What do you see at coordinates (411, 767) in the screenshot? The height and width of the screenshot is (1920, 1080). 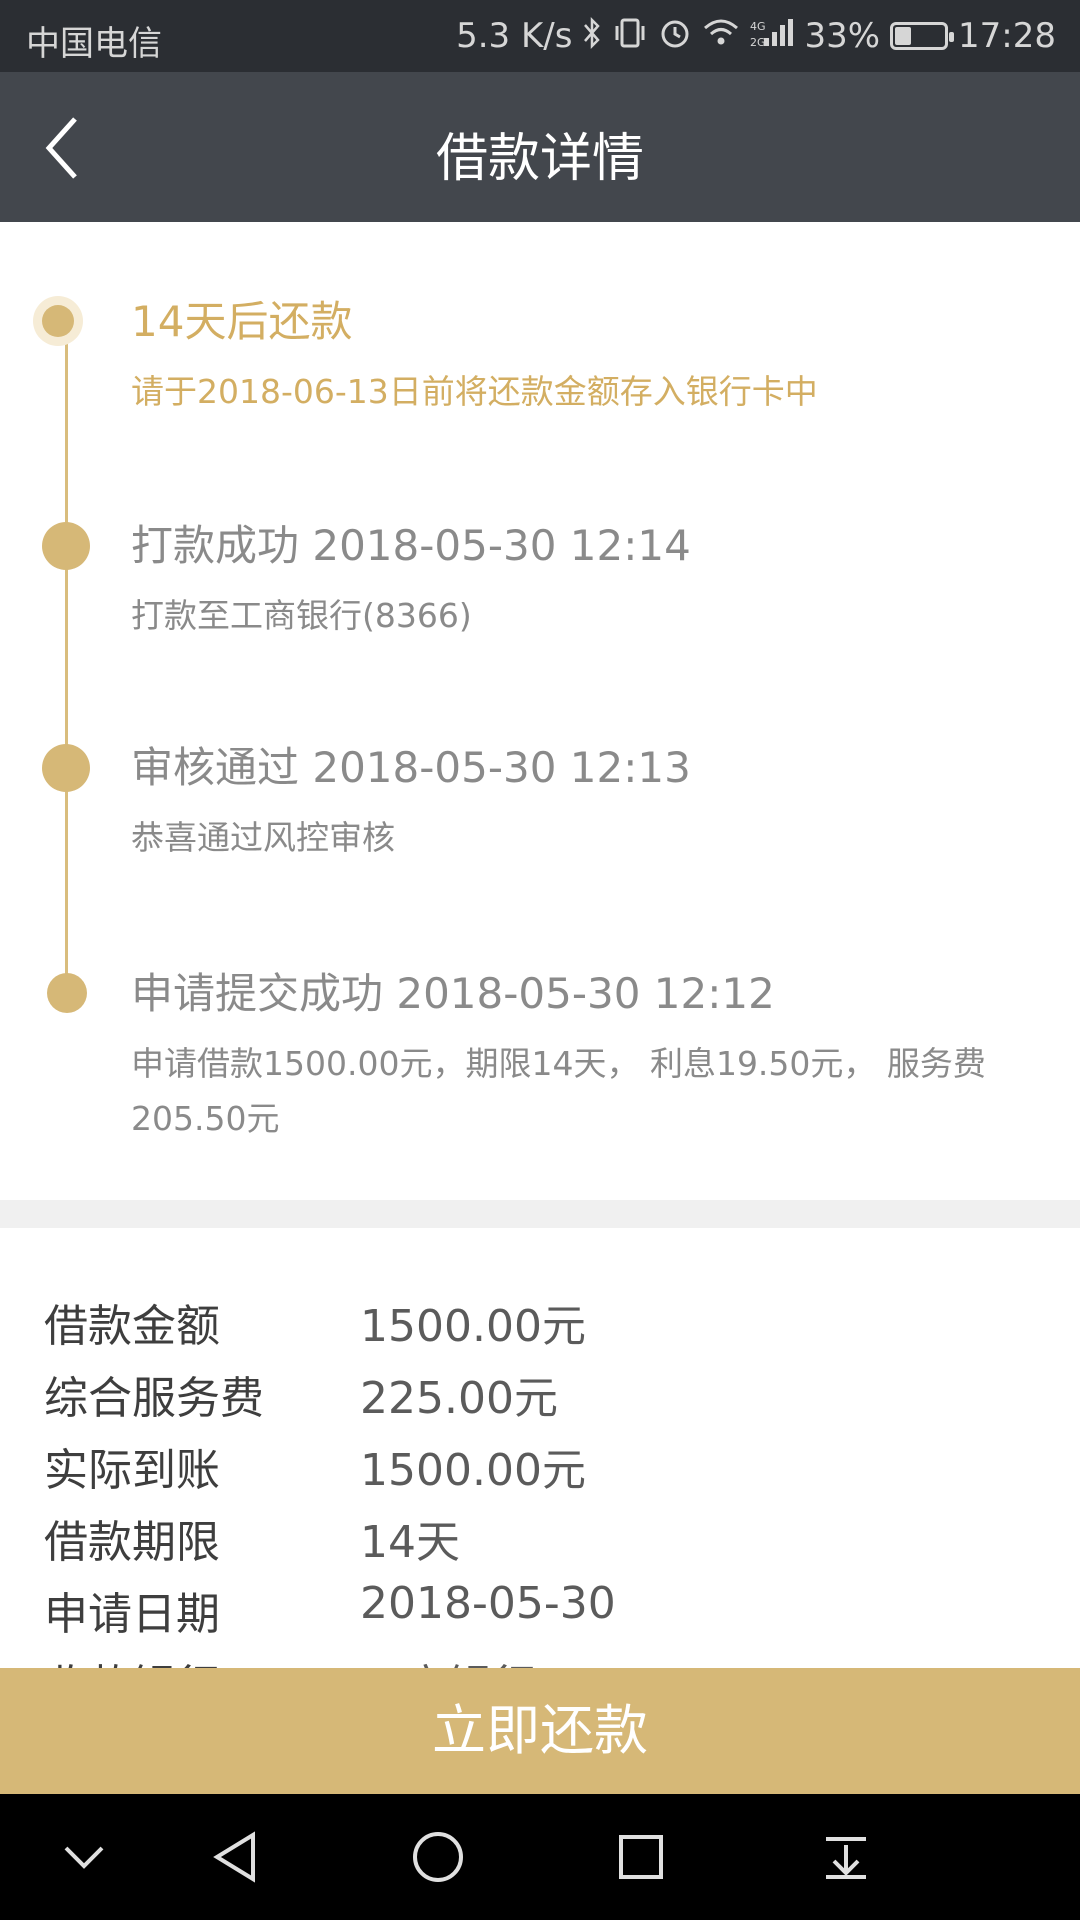 I see `timeline-title: 审核通过 2018-05-30 12:13` at bounding box center [411, 767].